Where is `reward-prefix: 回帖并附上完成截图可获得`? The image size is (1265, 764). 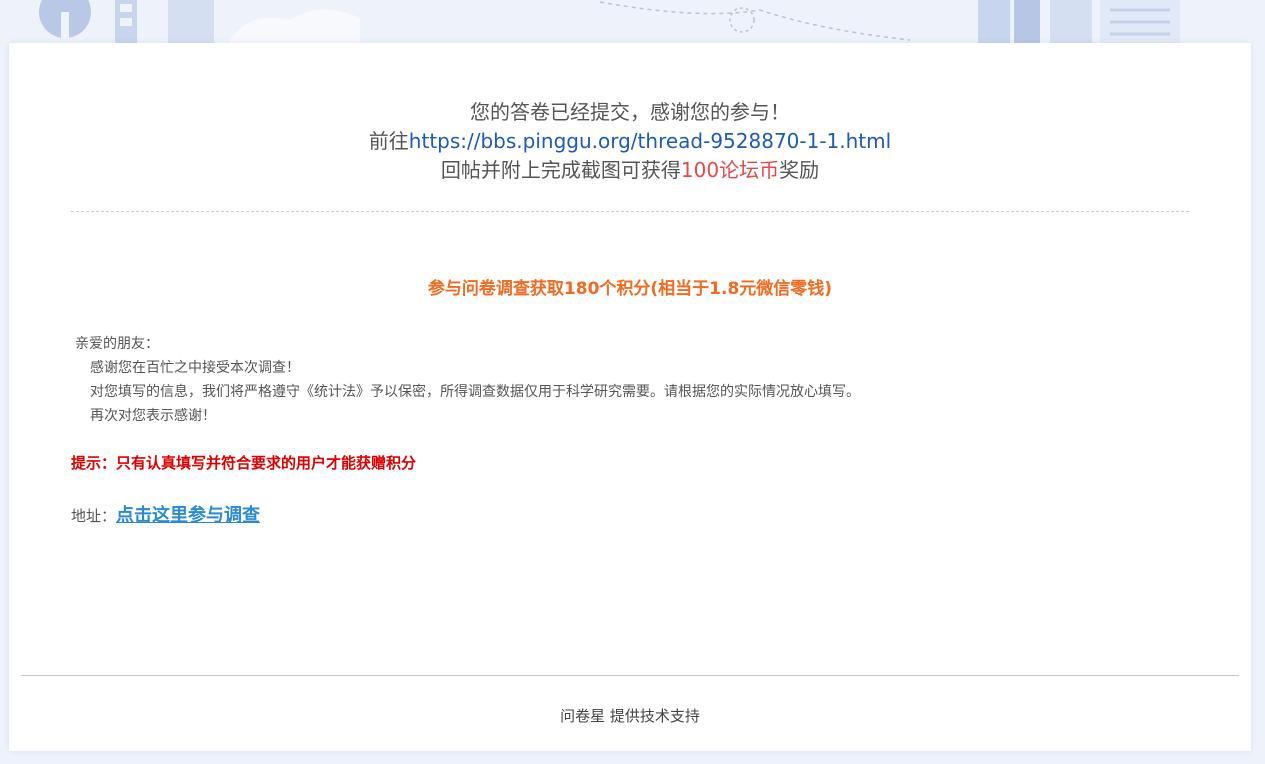 reward-prefix: 回帖并附上完成截图可获得 is located at coordinates (560, 170).